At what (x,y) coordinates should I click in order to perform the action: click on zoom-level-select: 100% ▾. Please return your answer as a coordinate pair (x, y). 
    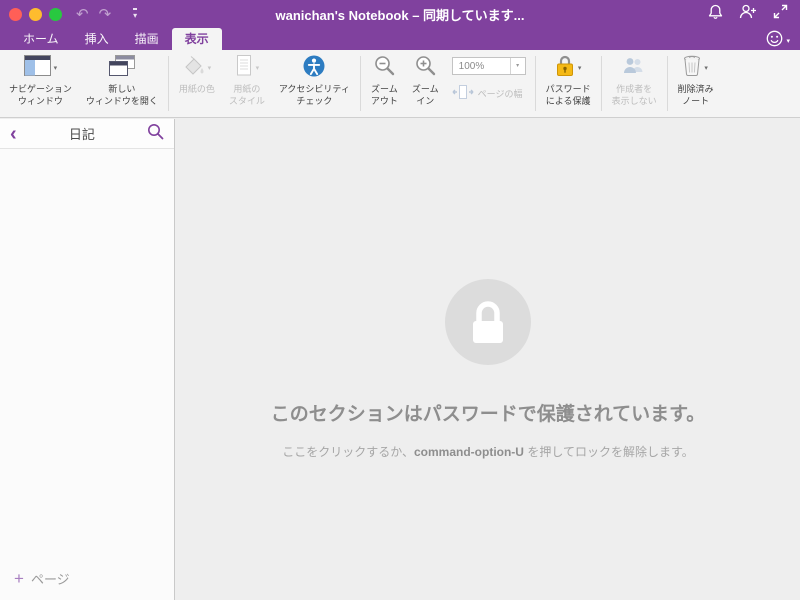
    Looking at the image, I should click on (488, 66).